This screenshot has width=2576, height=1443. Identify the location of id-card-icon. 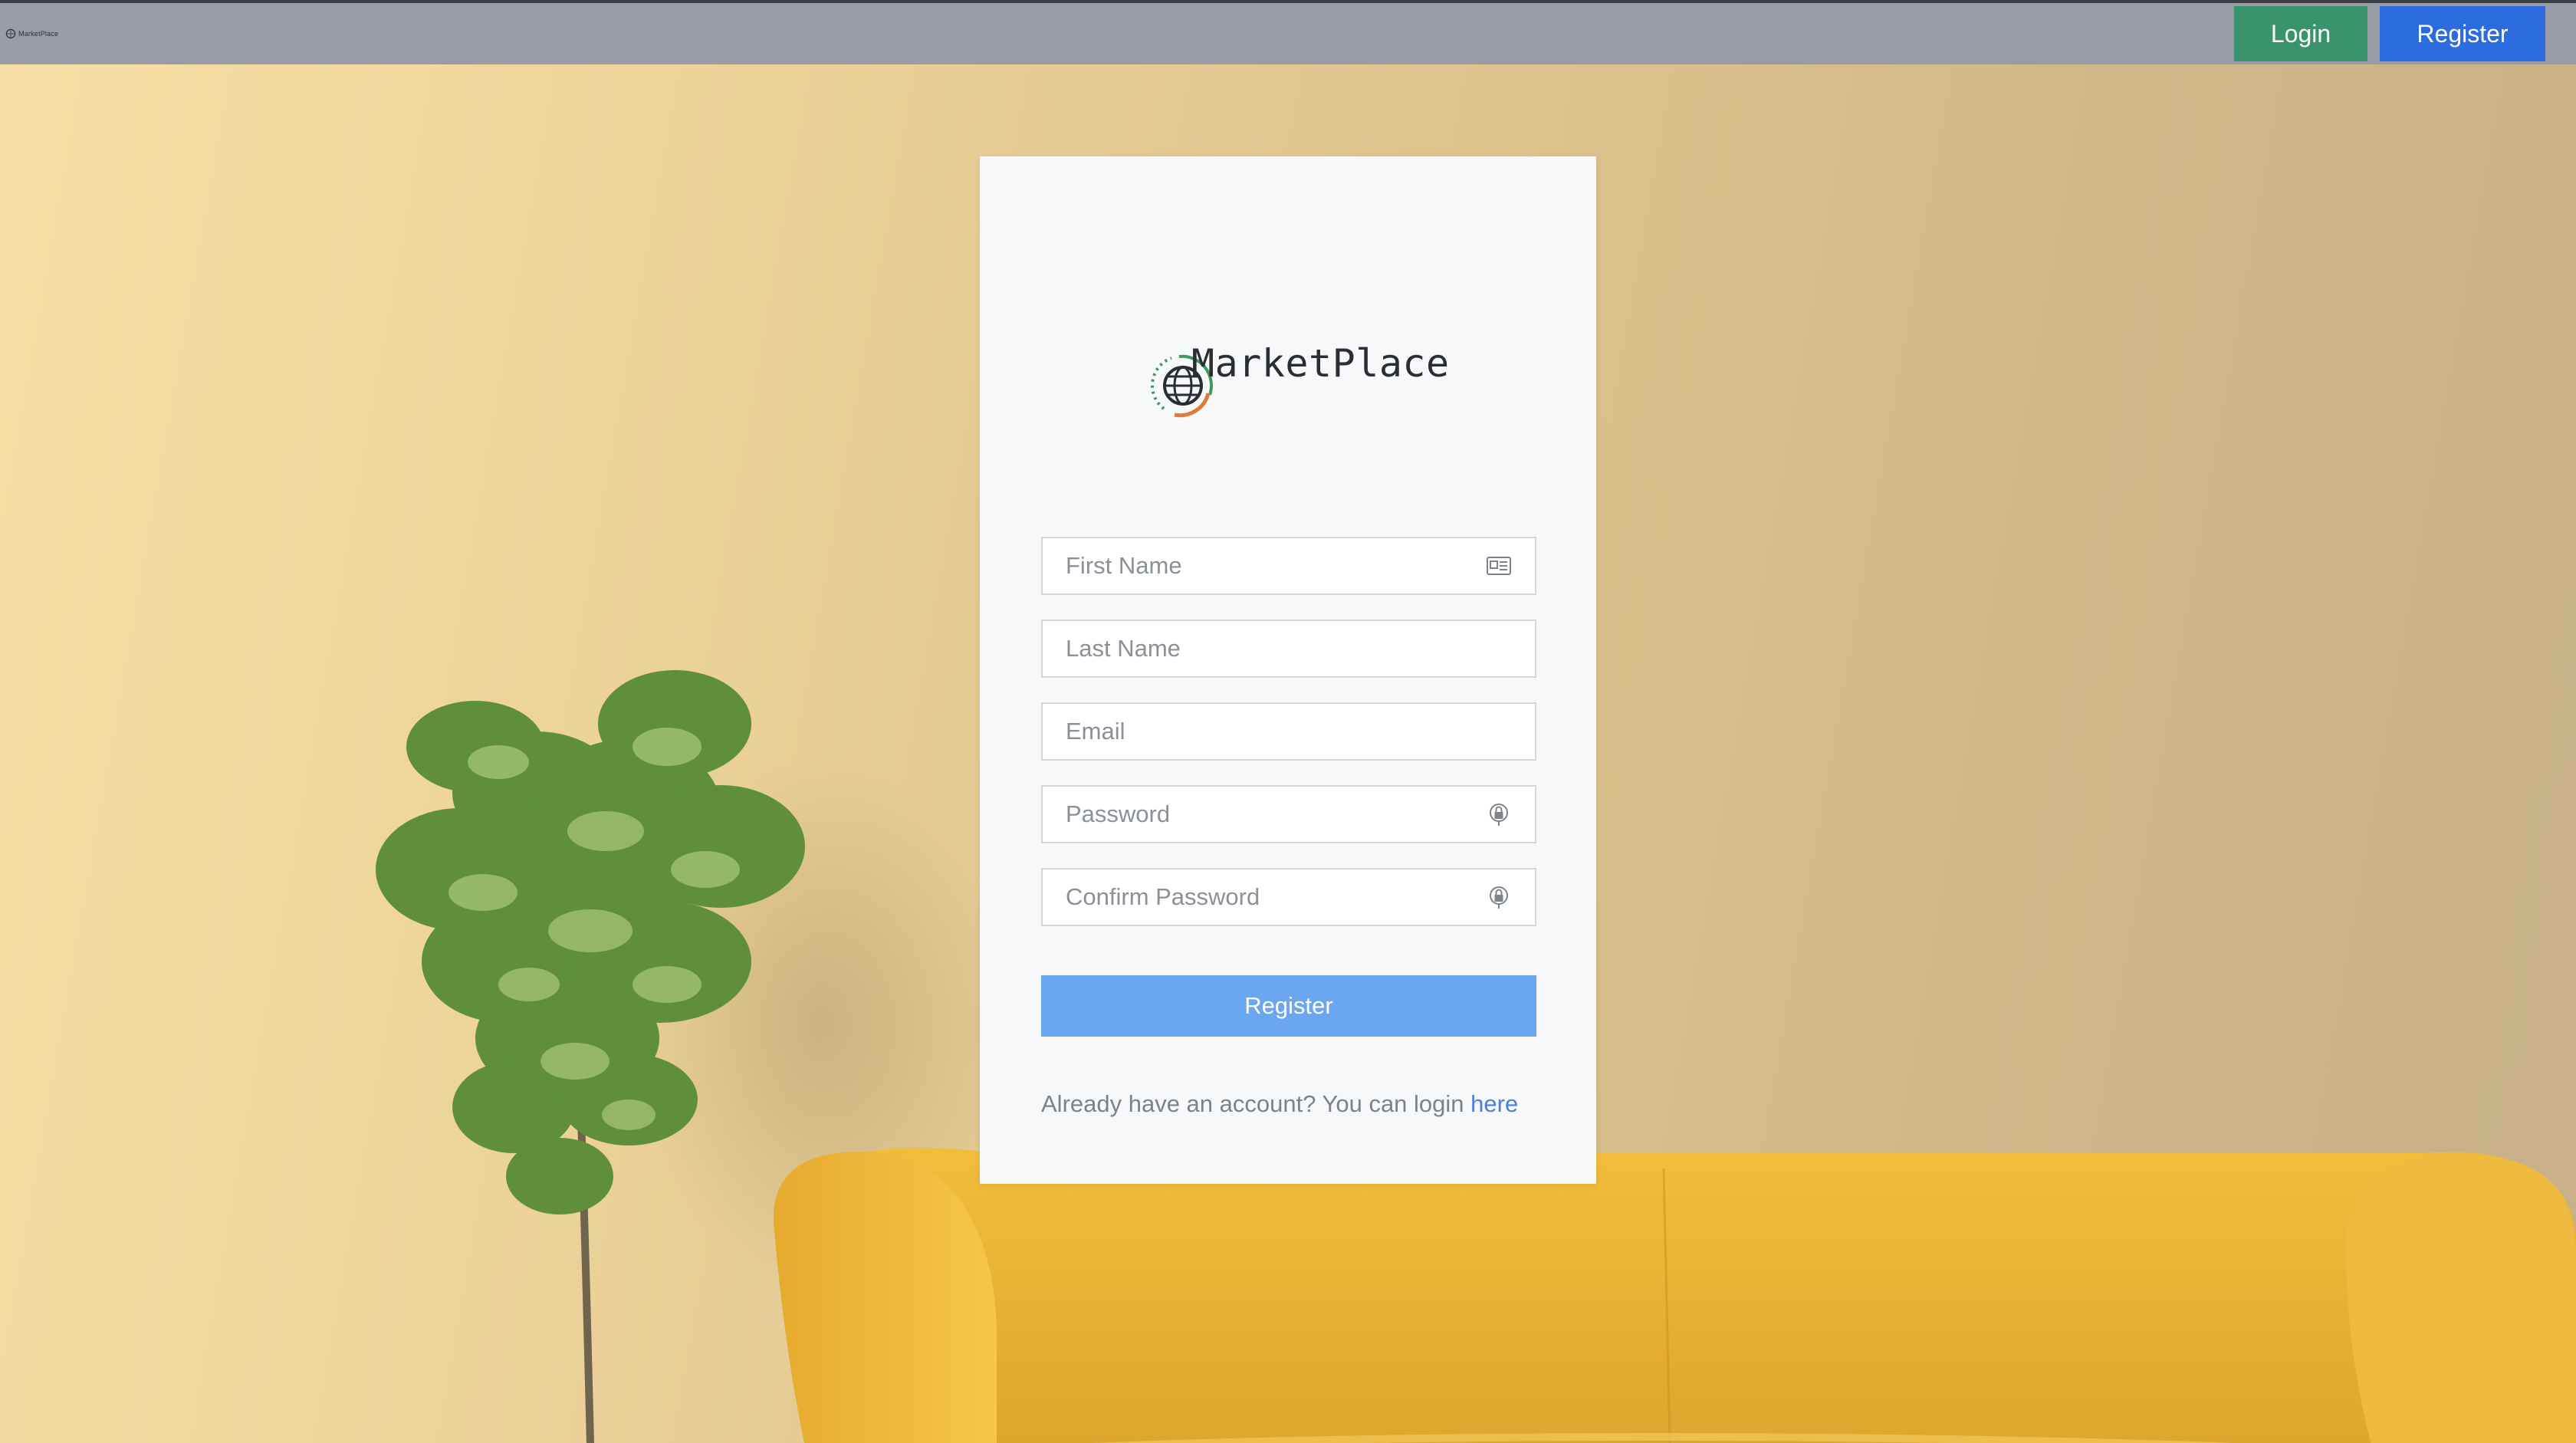
(1499, 566).